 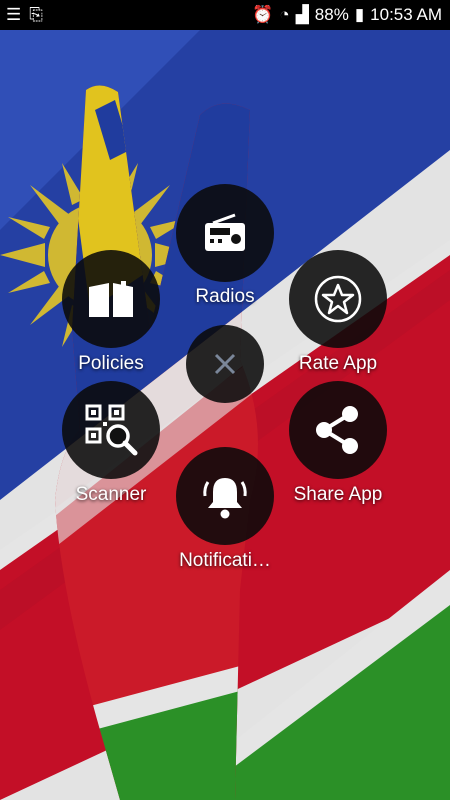 I want to click on rate-app-button, so click(x=338, y=299).